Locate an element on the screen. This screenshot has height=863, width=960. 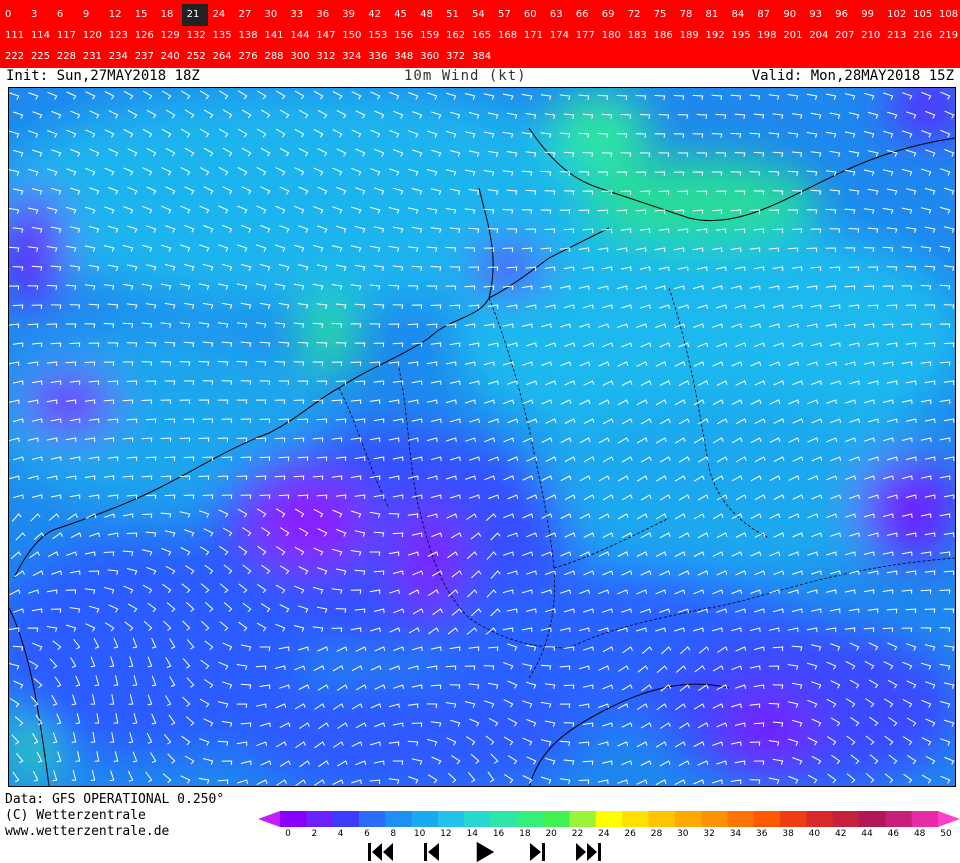
forecast-hour-39: 39 is located at coordinates (350, 15).